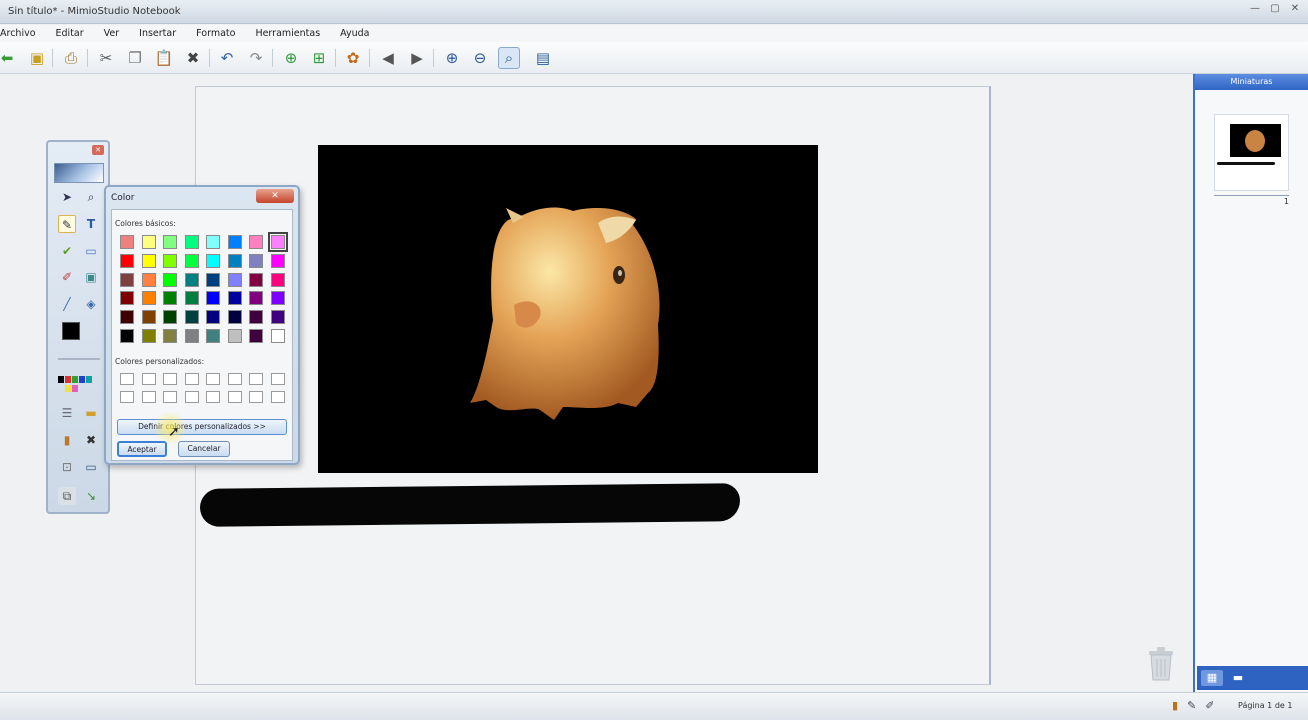 This screenshot has height=720, width=1308. Describe the element at coordinates (1251, 152) in the screenshot. I see `page-thumbnail` at that location.